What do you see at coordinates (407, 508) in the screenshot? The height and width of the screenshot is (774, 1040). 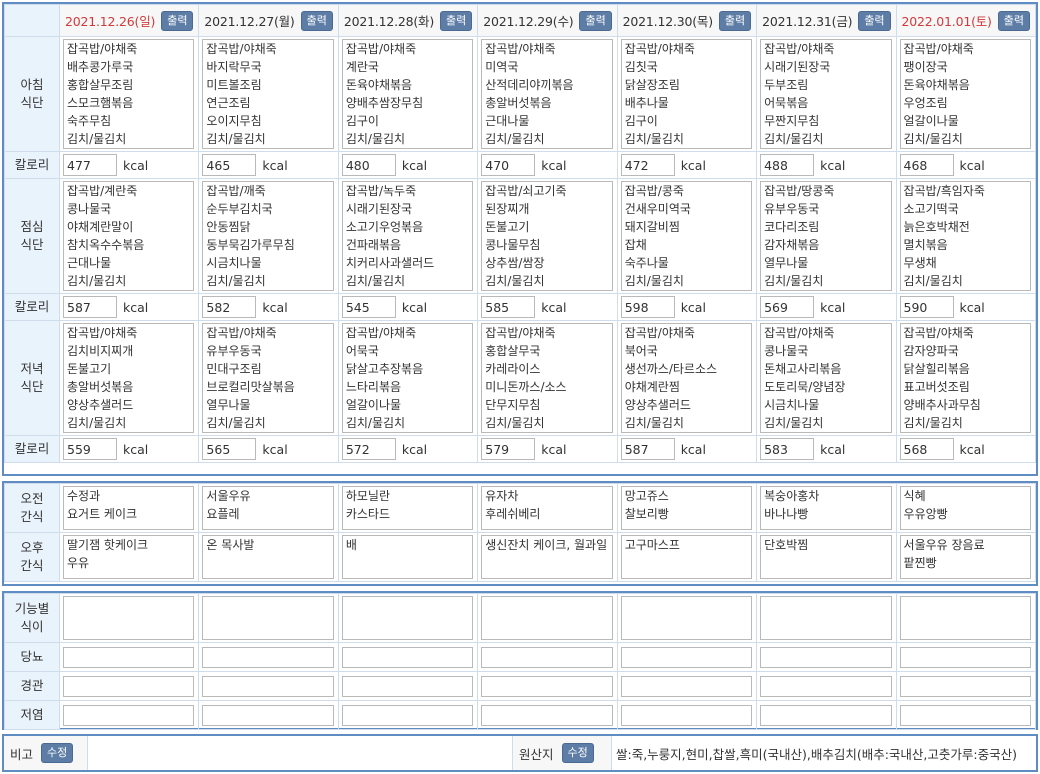 I see `am-snack-menu: 하모닐란 카스타드` at bounding box center [407, 508].